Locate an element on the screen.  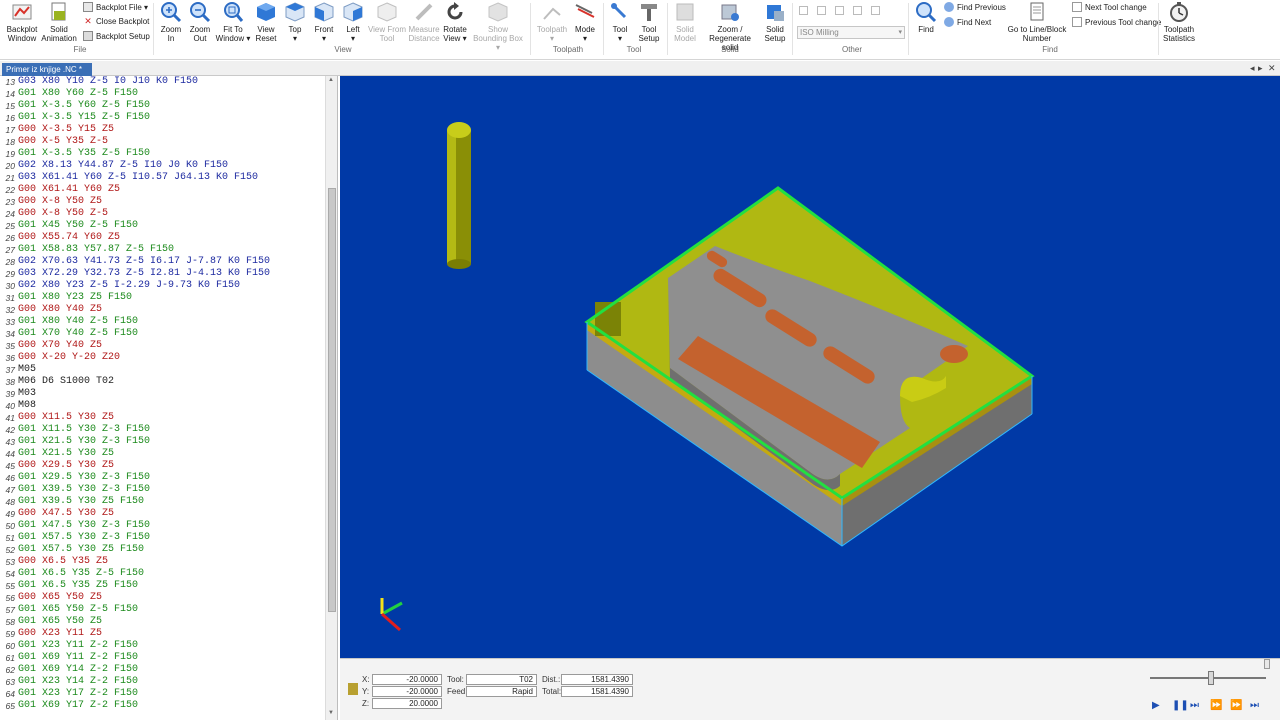
machine-type-select: ISO Milling ▾ is located at coordinates (851, 32).